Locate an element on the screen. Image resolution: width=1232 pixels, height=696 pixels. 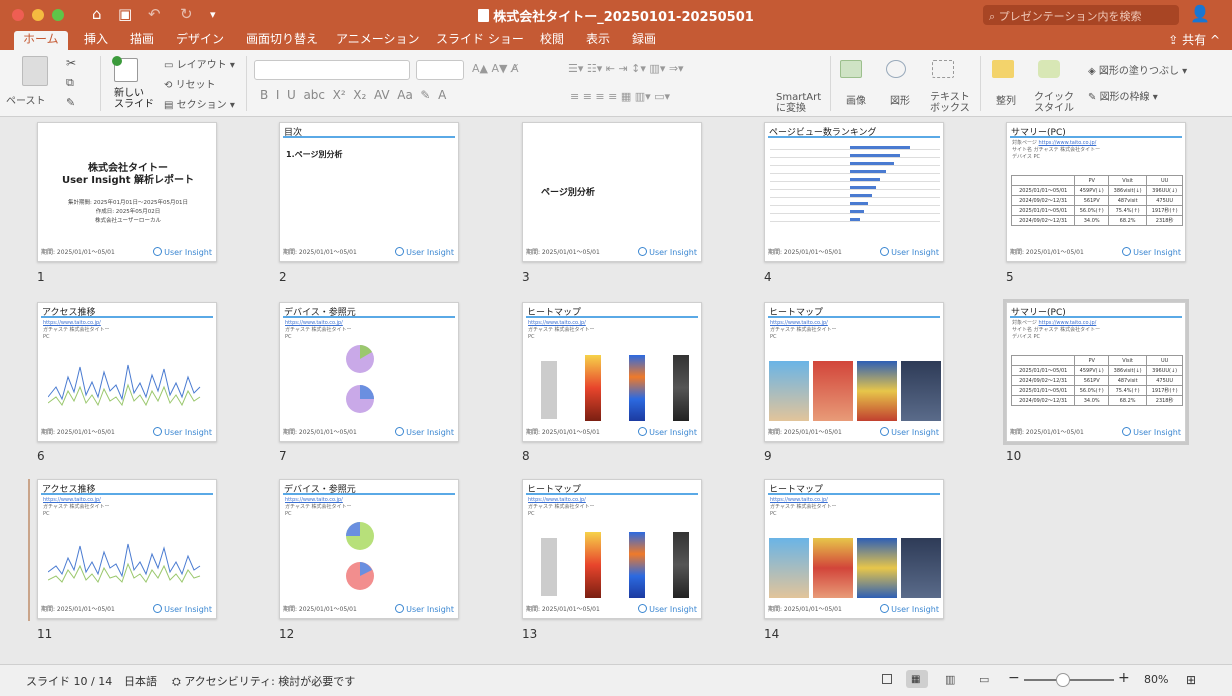
accessibility-icon: ⛭ is located at coordinates (178, 681).